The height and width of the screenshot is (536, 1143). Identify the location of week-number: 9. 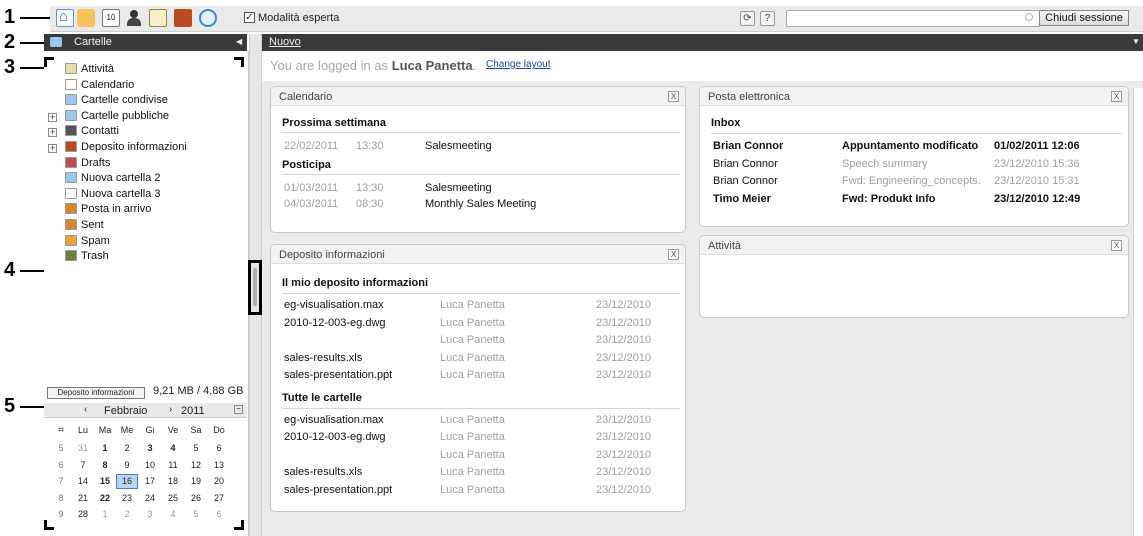
(61, 514).